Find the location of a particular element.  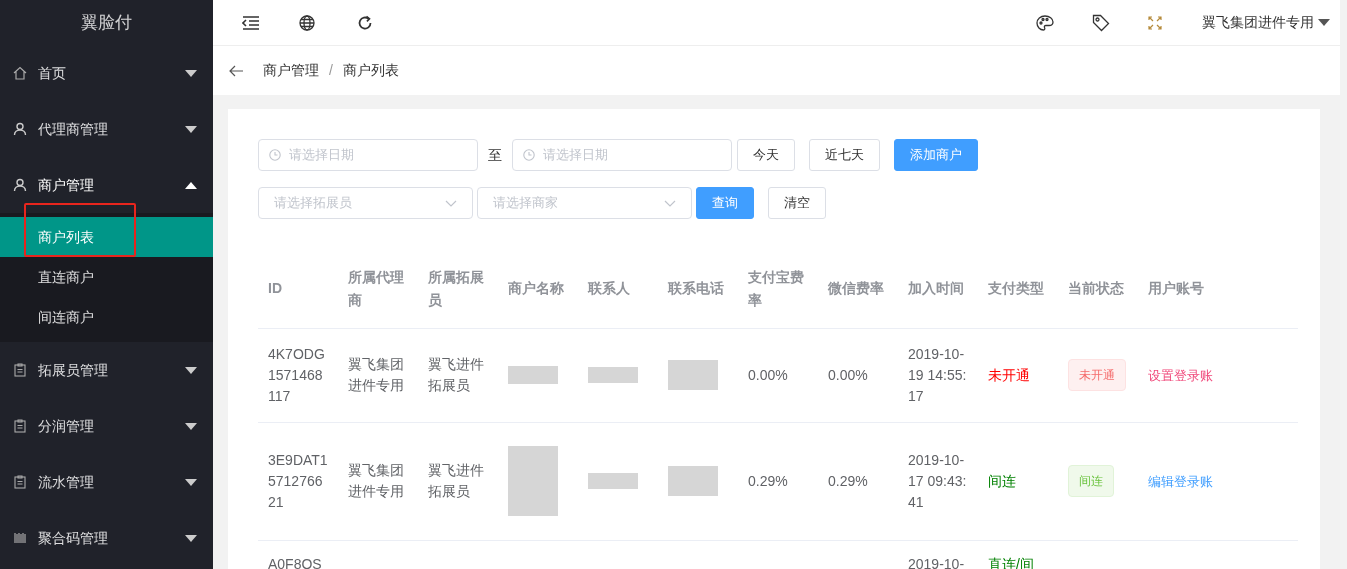

home-icon is located at coordinates (20, 73).